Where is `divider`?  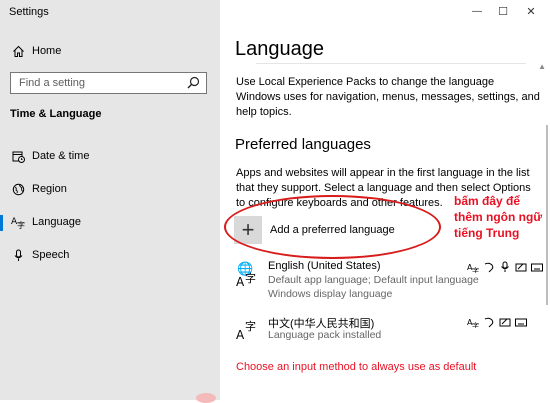
divider is located at coordinates (391, 63).